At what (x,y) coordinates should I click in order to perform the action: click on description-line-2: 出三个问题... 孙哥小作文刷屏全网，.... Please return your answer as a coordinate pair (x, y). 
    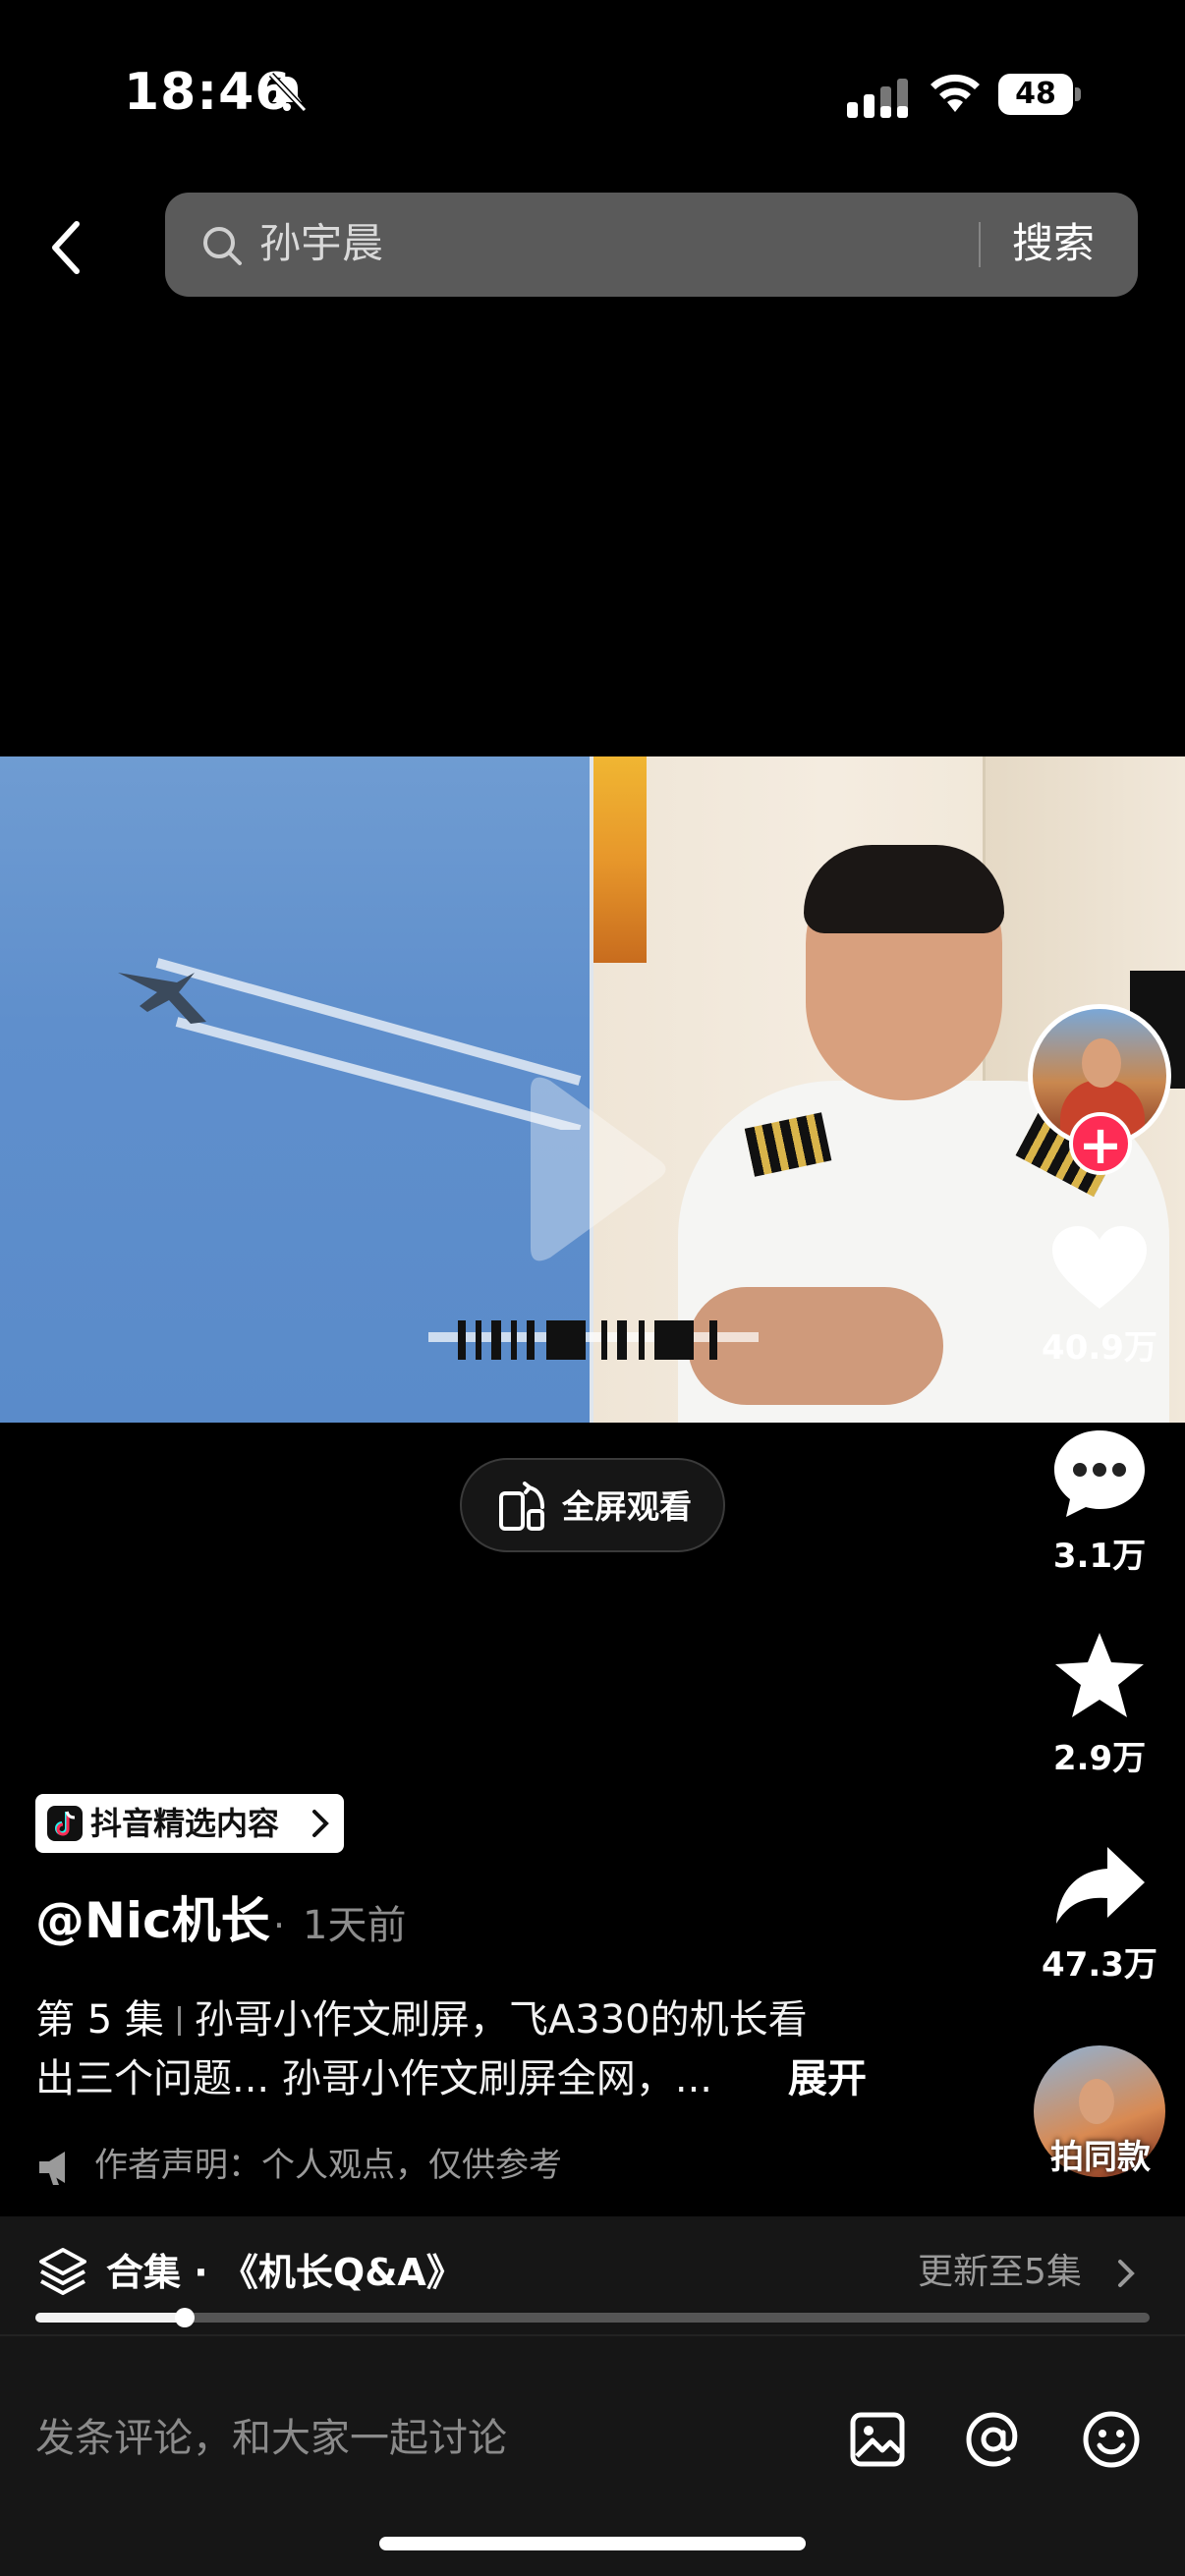
    Looking at the image, I should click on (374, 2078).